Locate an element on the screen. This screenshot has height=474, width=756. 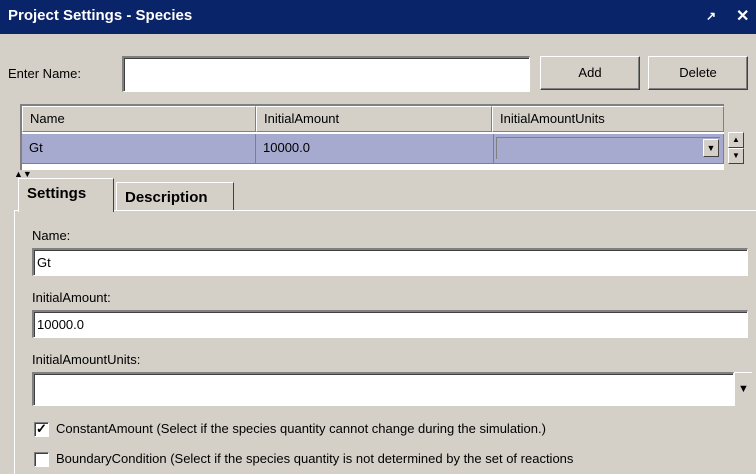
enter-name-label: Enter Name: is located at coordinates (44, 73).